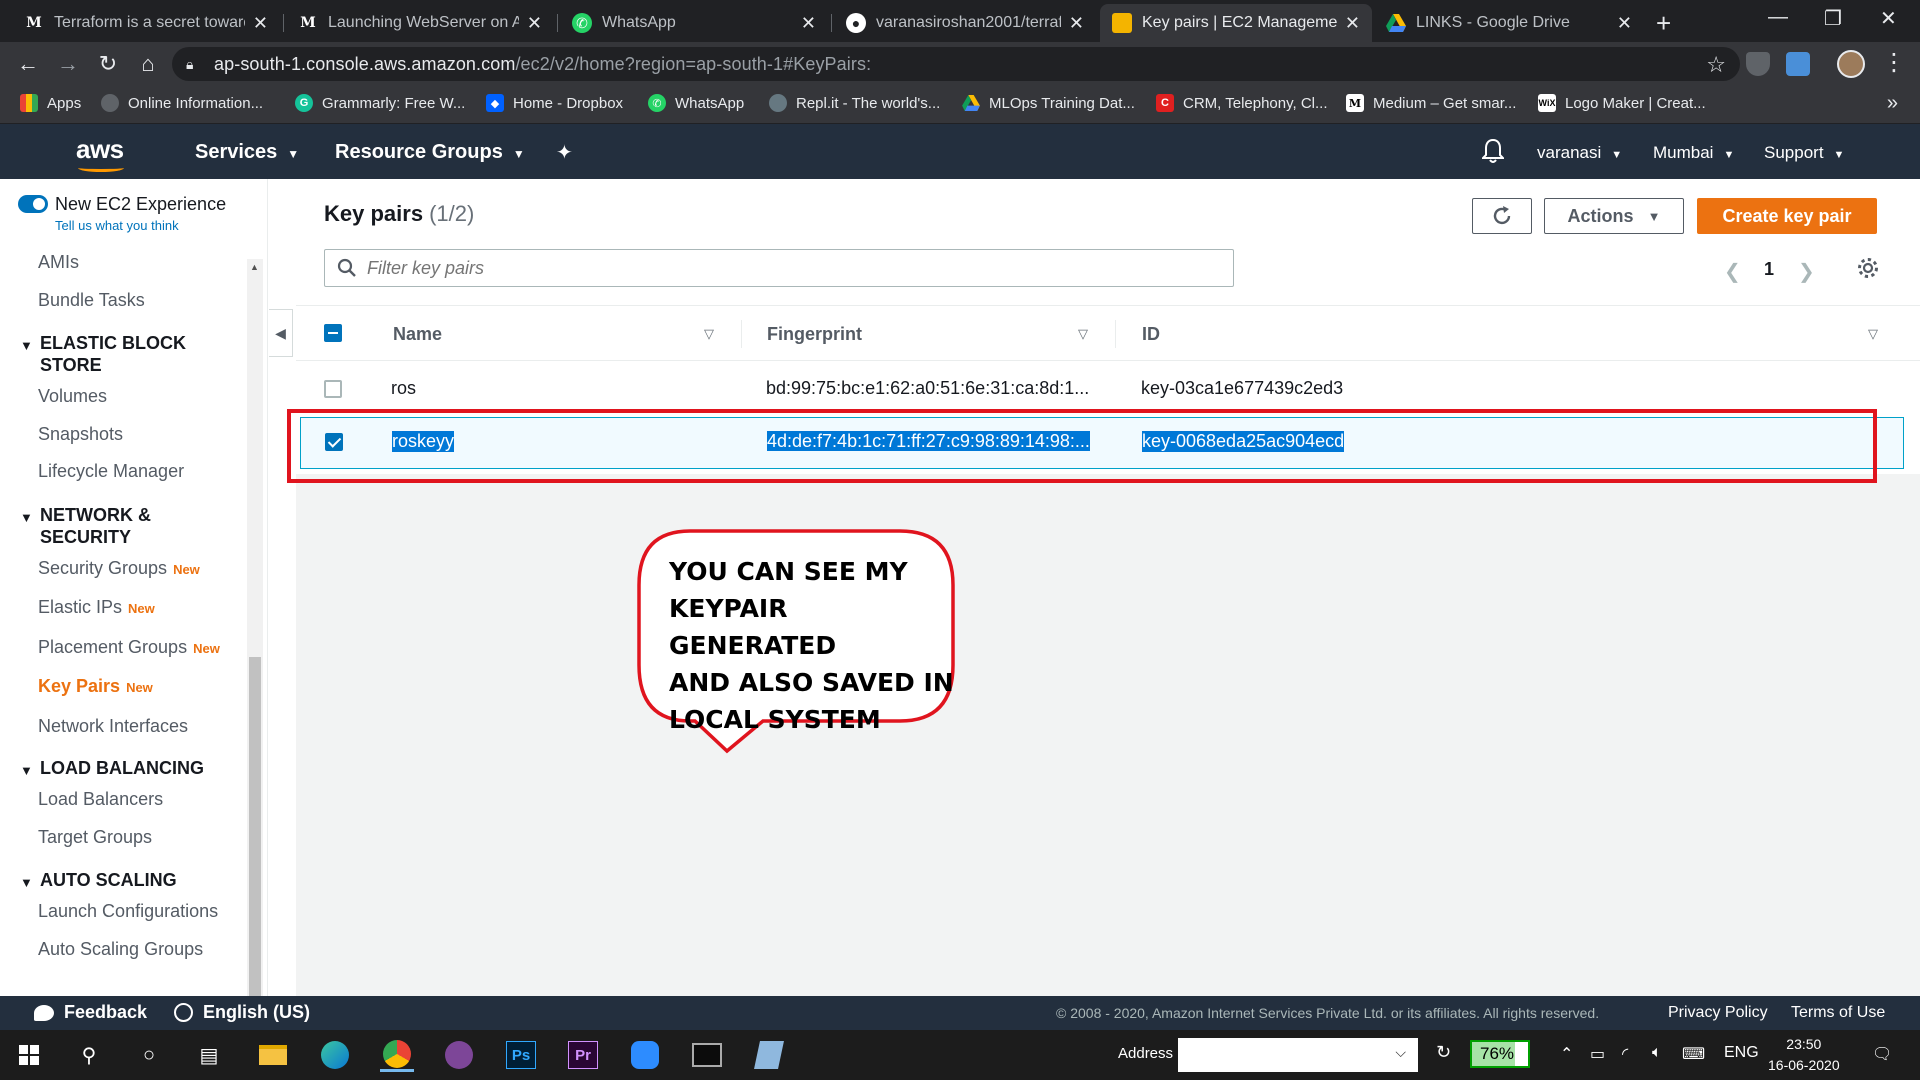 The height and width of the screenshot is (1080, 1920). I want to click on sidebar-item-load-balancers: Load Balancers, so click(100, 799).